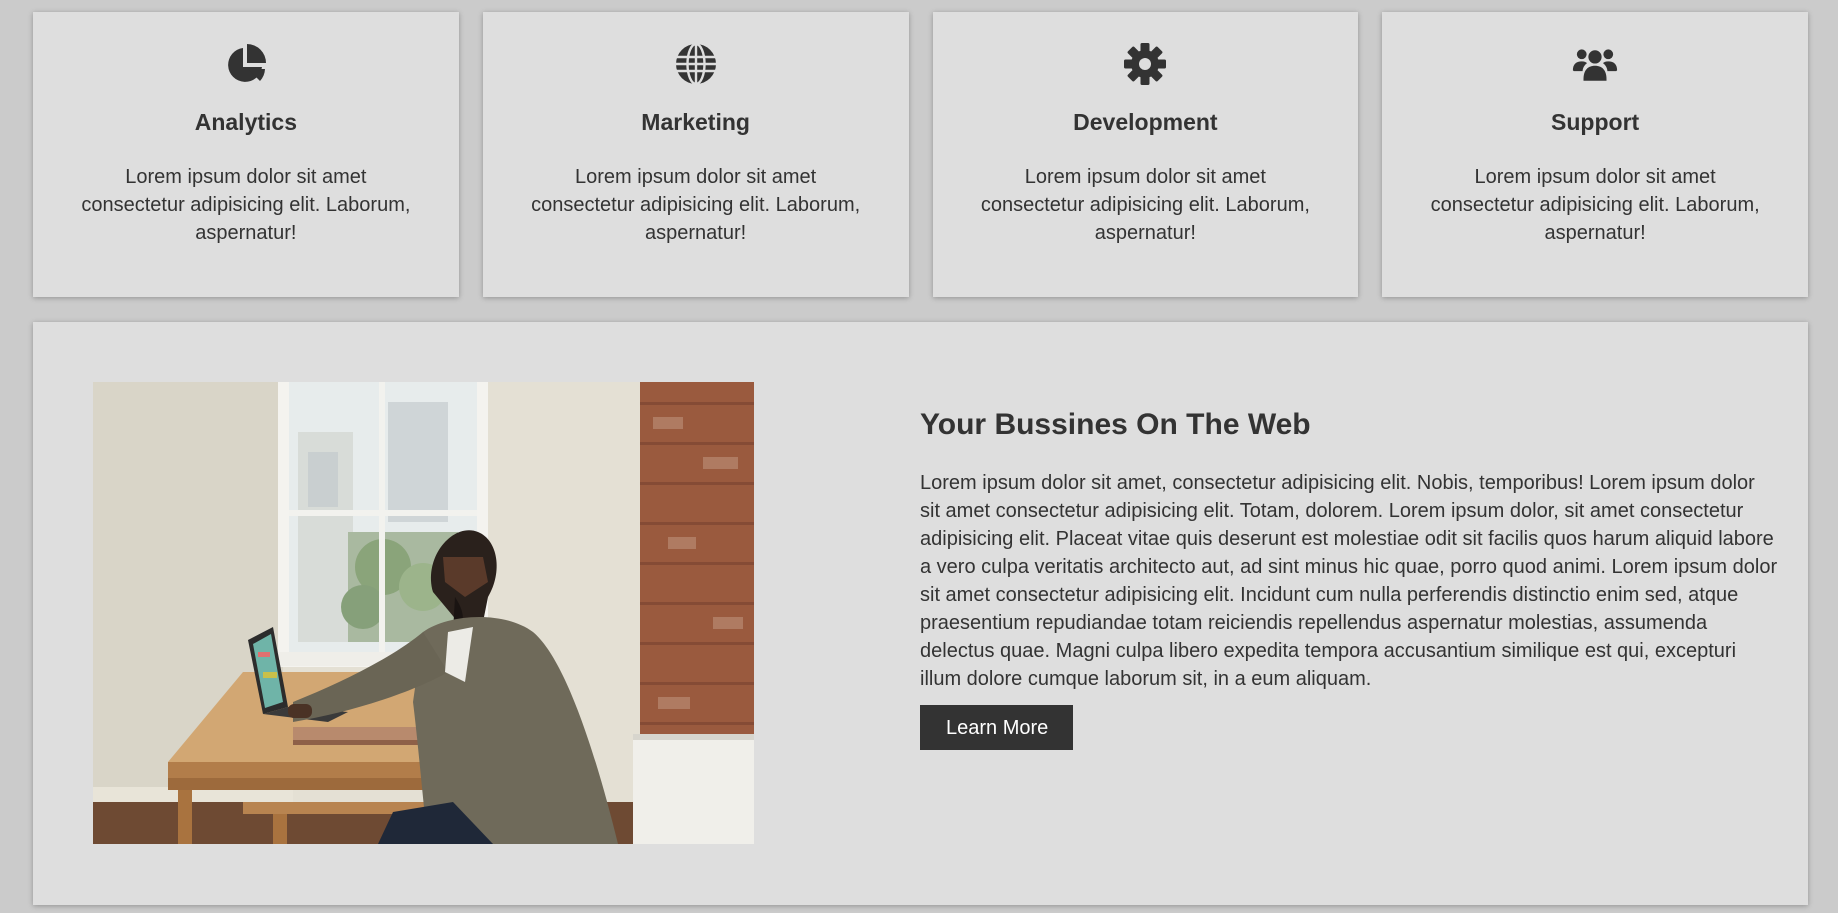 The width and height of the screenshot is (1838, 913). What do you see at coordinates (1145, 122) in the screenshot?
I see `service-title: Development` at bounding box center [1145, 122].